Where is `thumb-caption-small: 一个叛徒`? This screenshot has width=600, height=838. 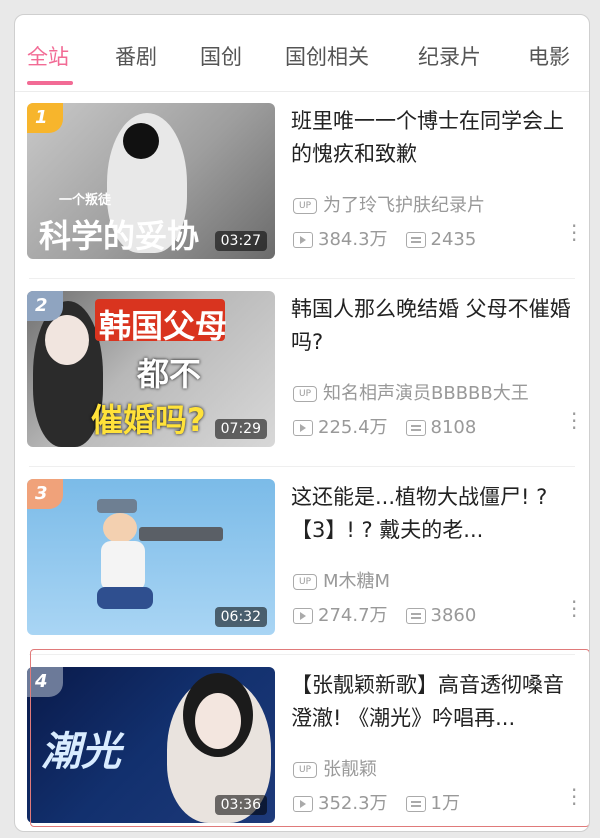
thumb-caption-small: 一个叛徒 is located at coordinates (85, 200).